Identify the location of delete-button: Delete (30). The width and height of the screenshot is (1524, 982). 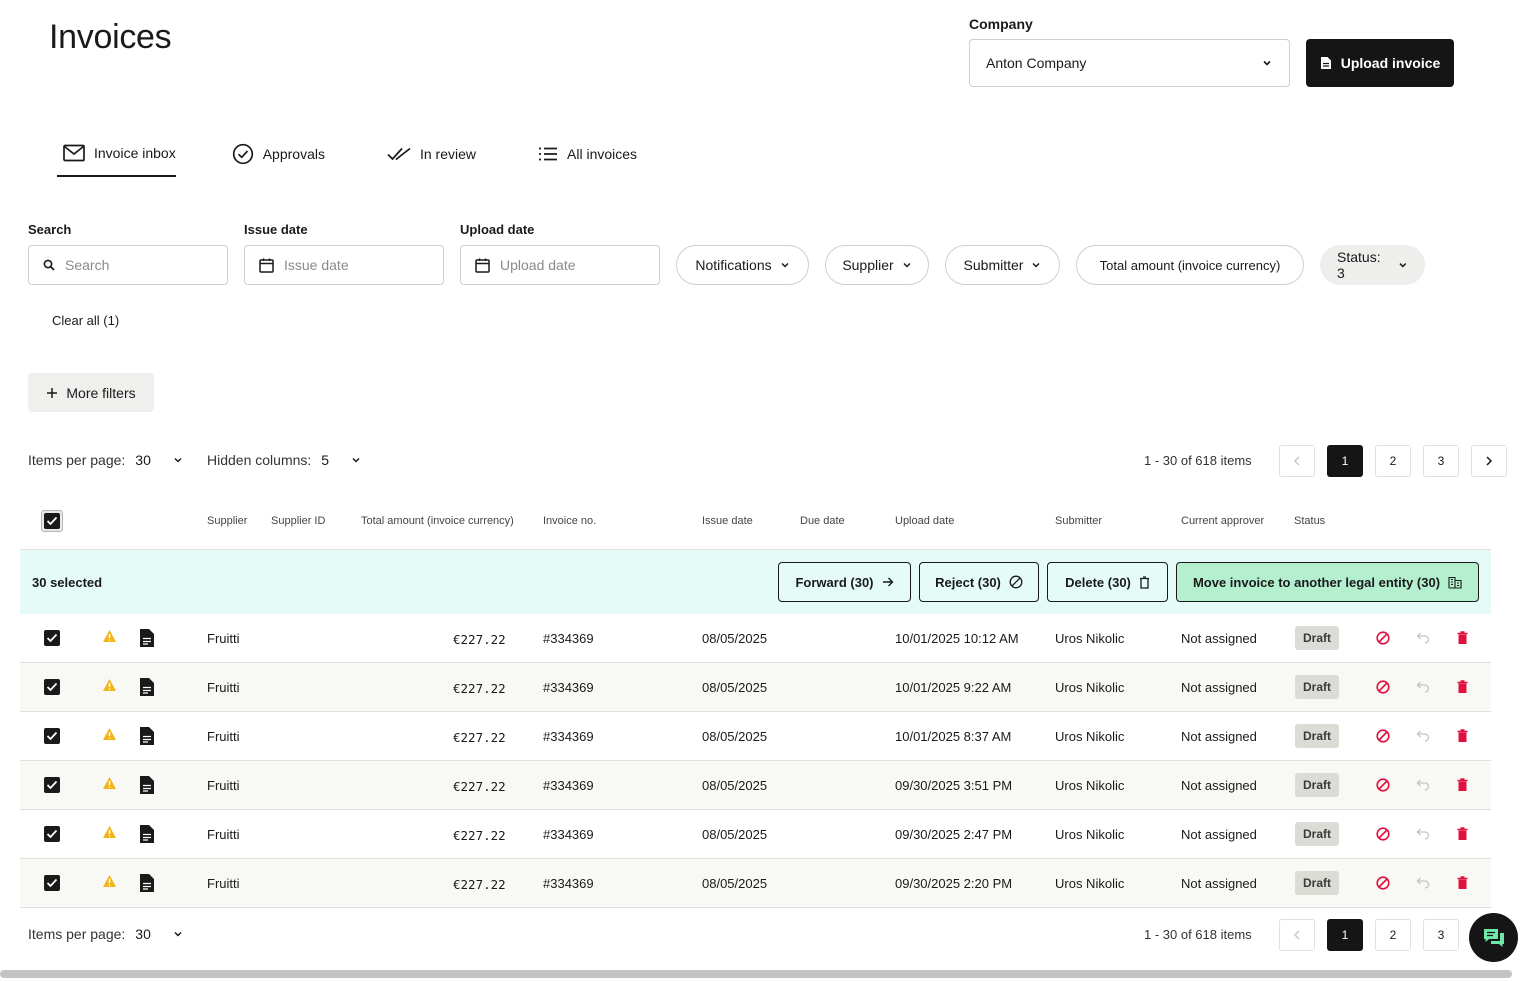
(1107, 582).